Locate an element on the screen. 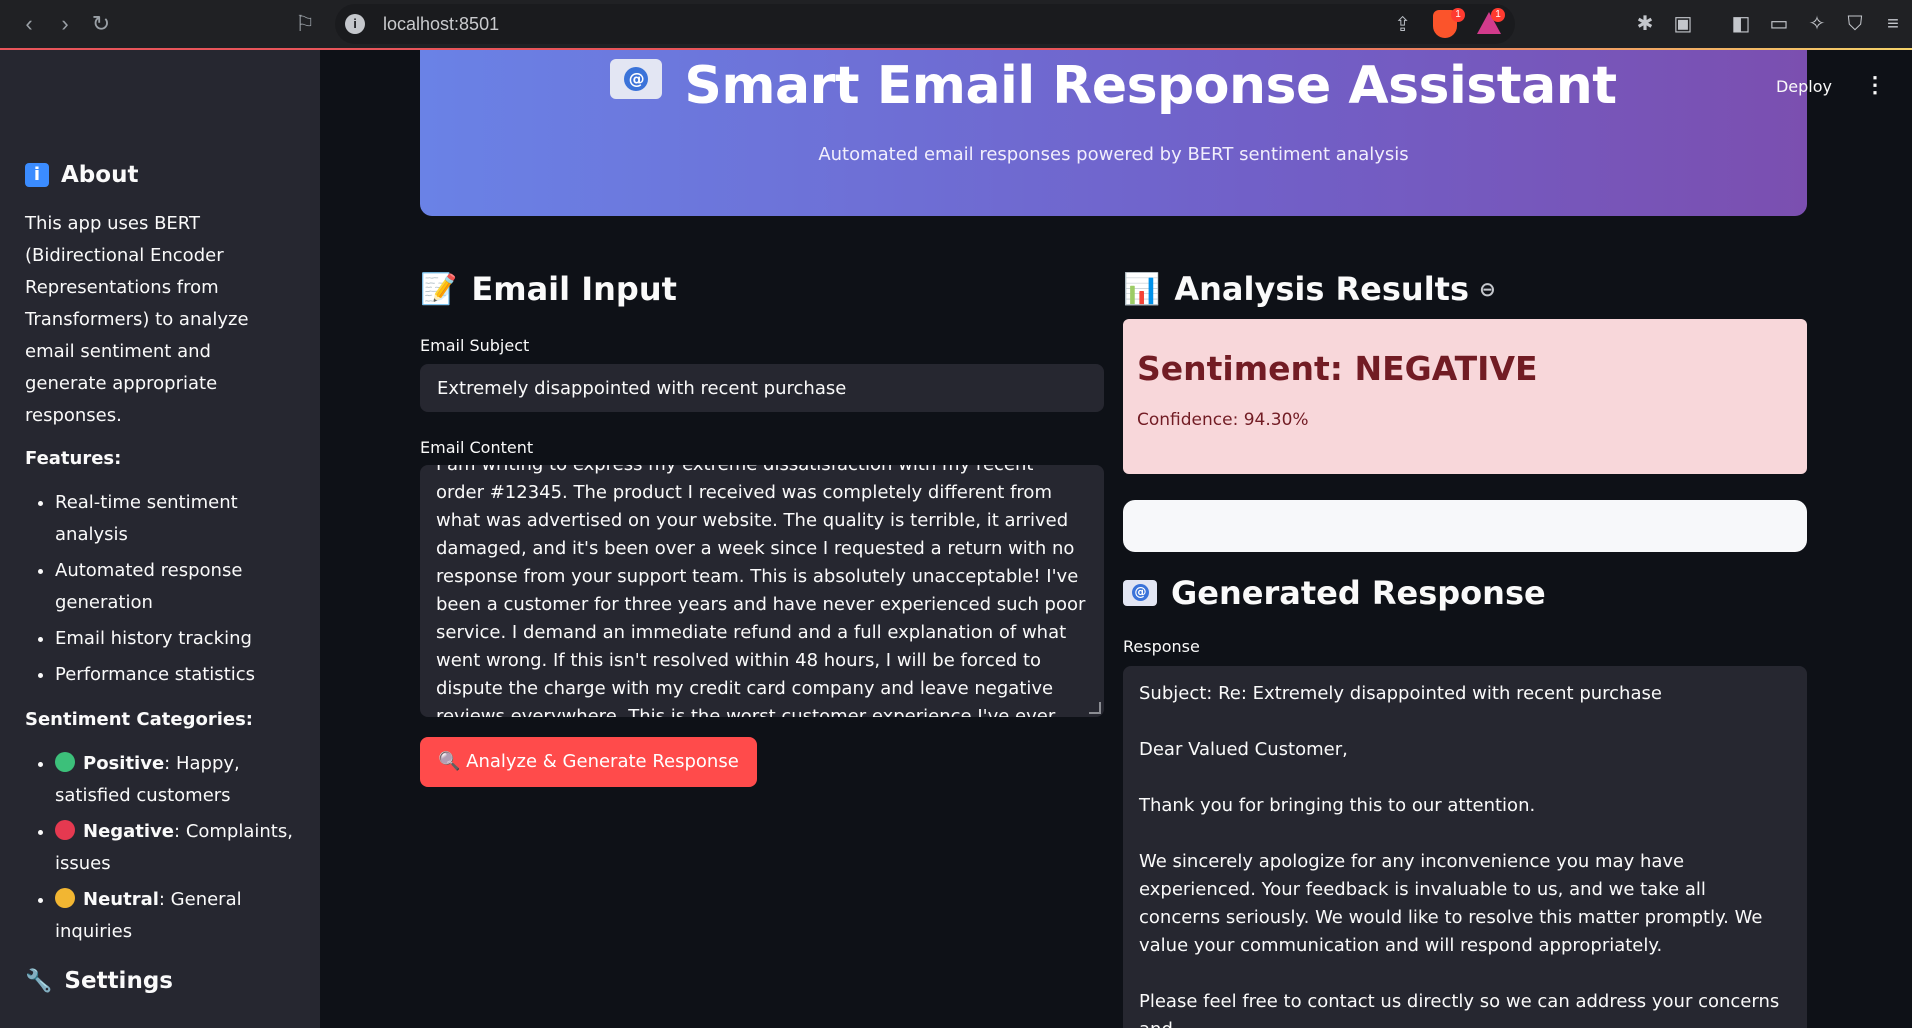 This screenshot has width=1912, height=1028. list-item: Performance statistics is located at coordinates (176, 675).